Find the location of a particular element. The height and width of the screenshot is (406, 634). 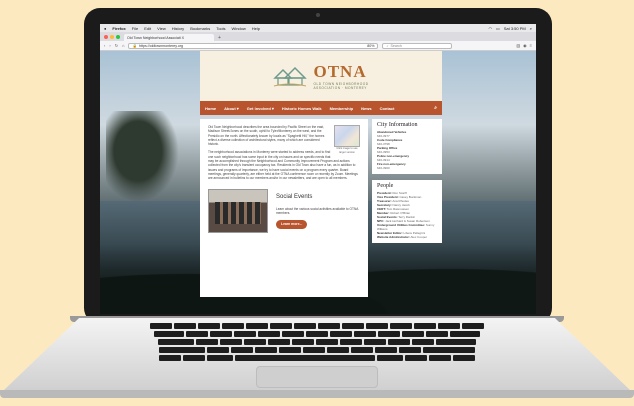

spacebar-key is located at coordinates (305, 358).